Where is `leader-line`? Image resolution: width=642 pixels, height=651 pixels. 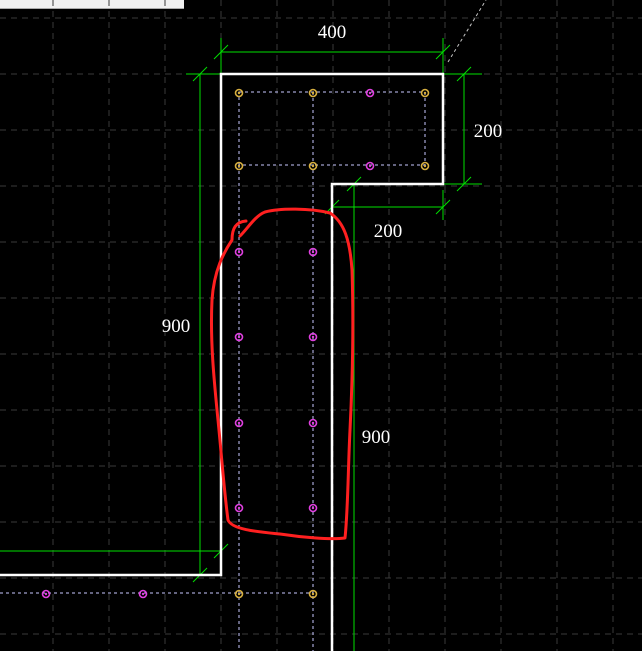
leader-line is located at coordinates (467, 31).